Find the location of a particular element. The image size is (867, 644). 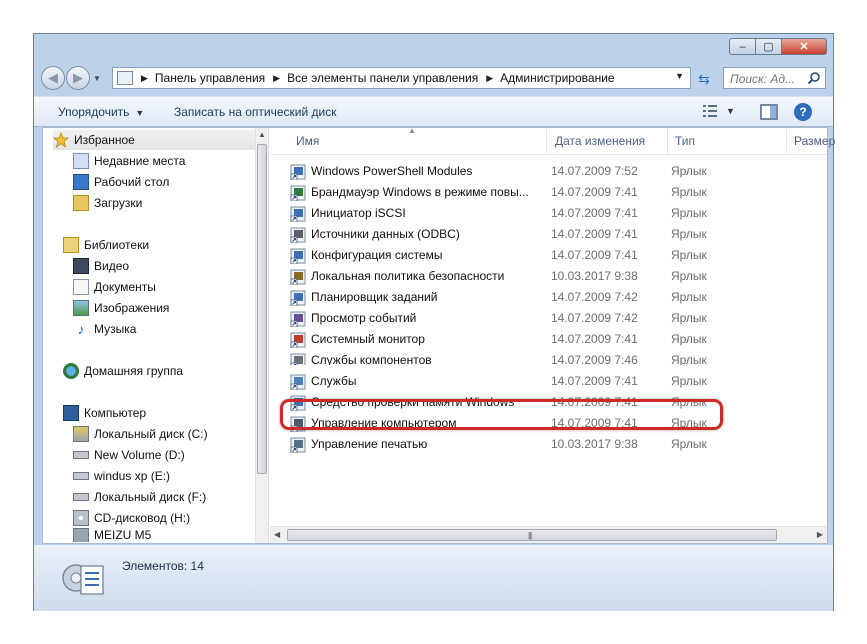

column-date: Дата изменения is located at coordinates (600, 141).